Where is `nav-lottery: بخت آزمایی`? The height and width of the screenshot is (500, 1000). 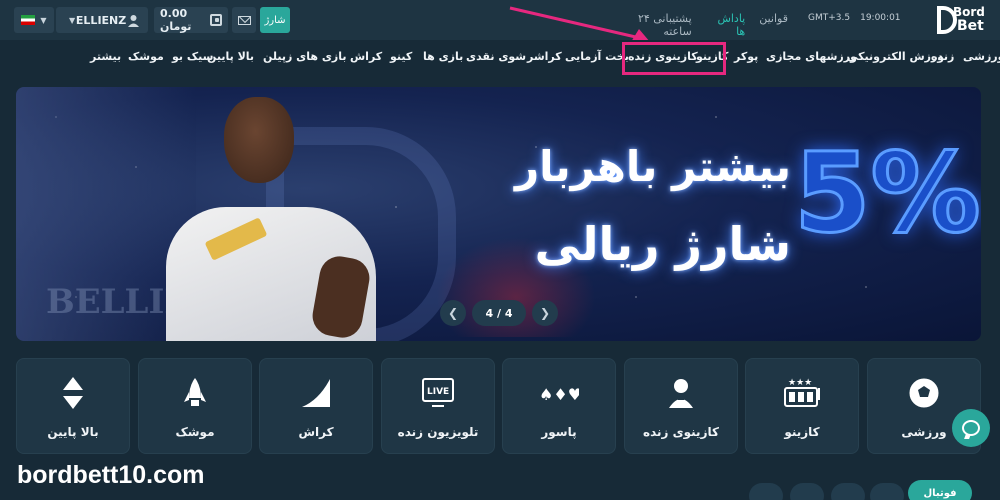 nav-lottery: بخت آزمایی is located at coordinates (597, 56).